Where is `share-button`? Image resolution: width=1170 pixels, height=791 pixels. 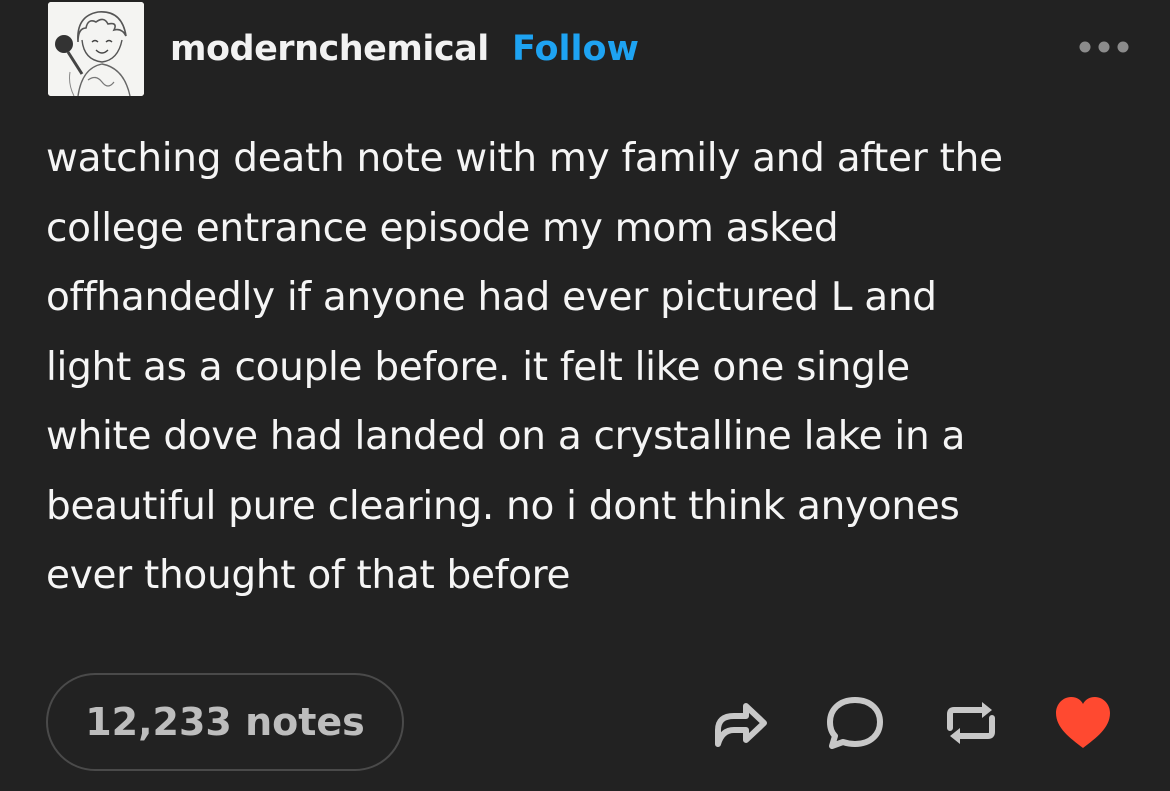 share-button is located at coordinates (739, 723).